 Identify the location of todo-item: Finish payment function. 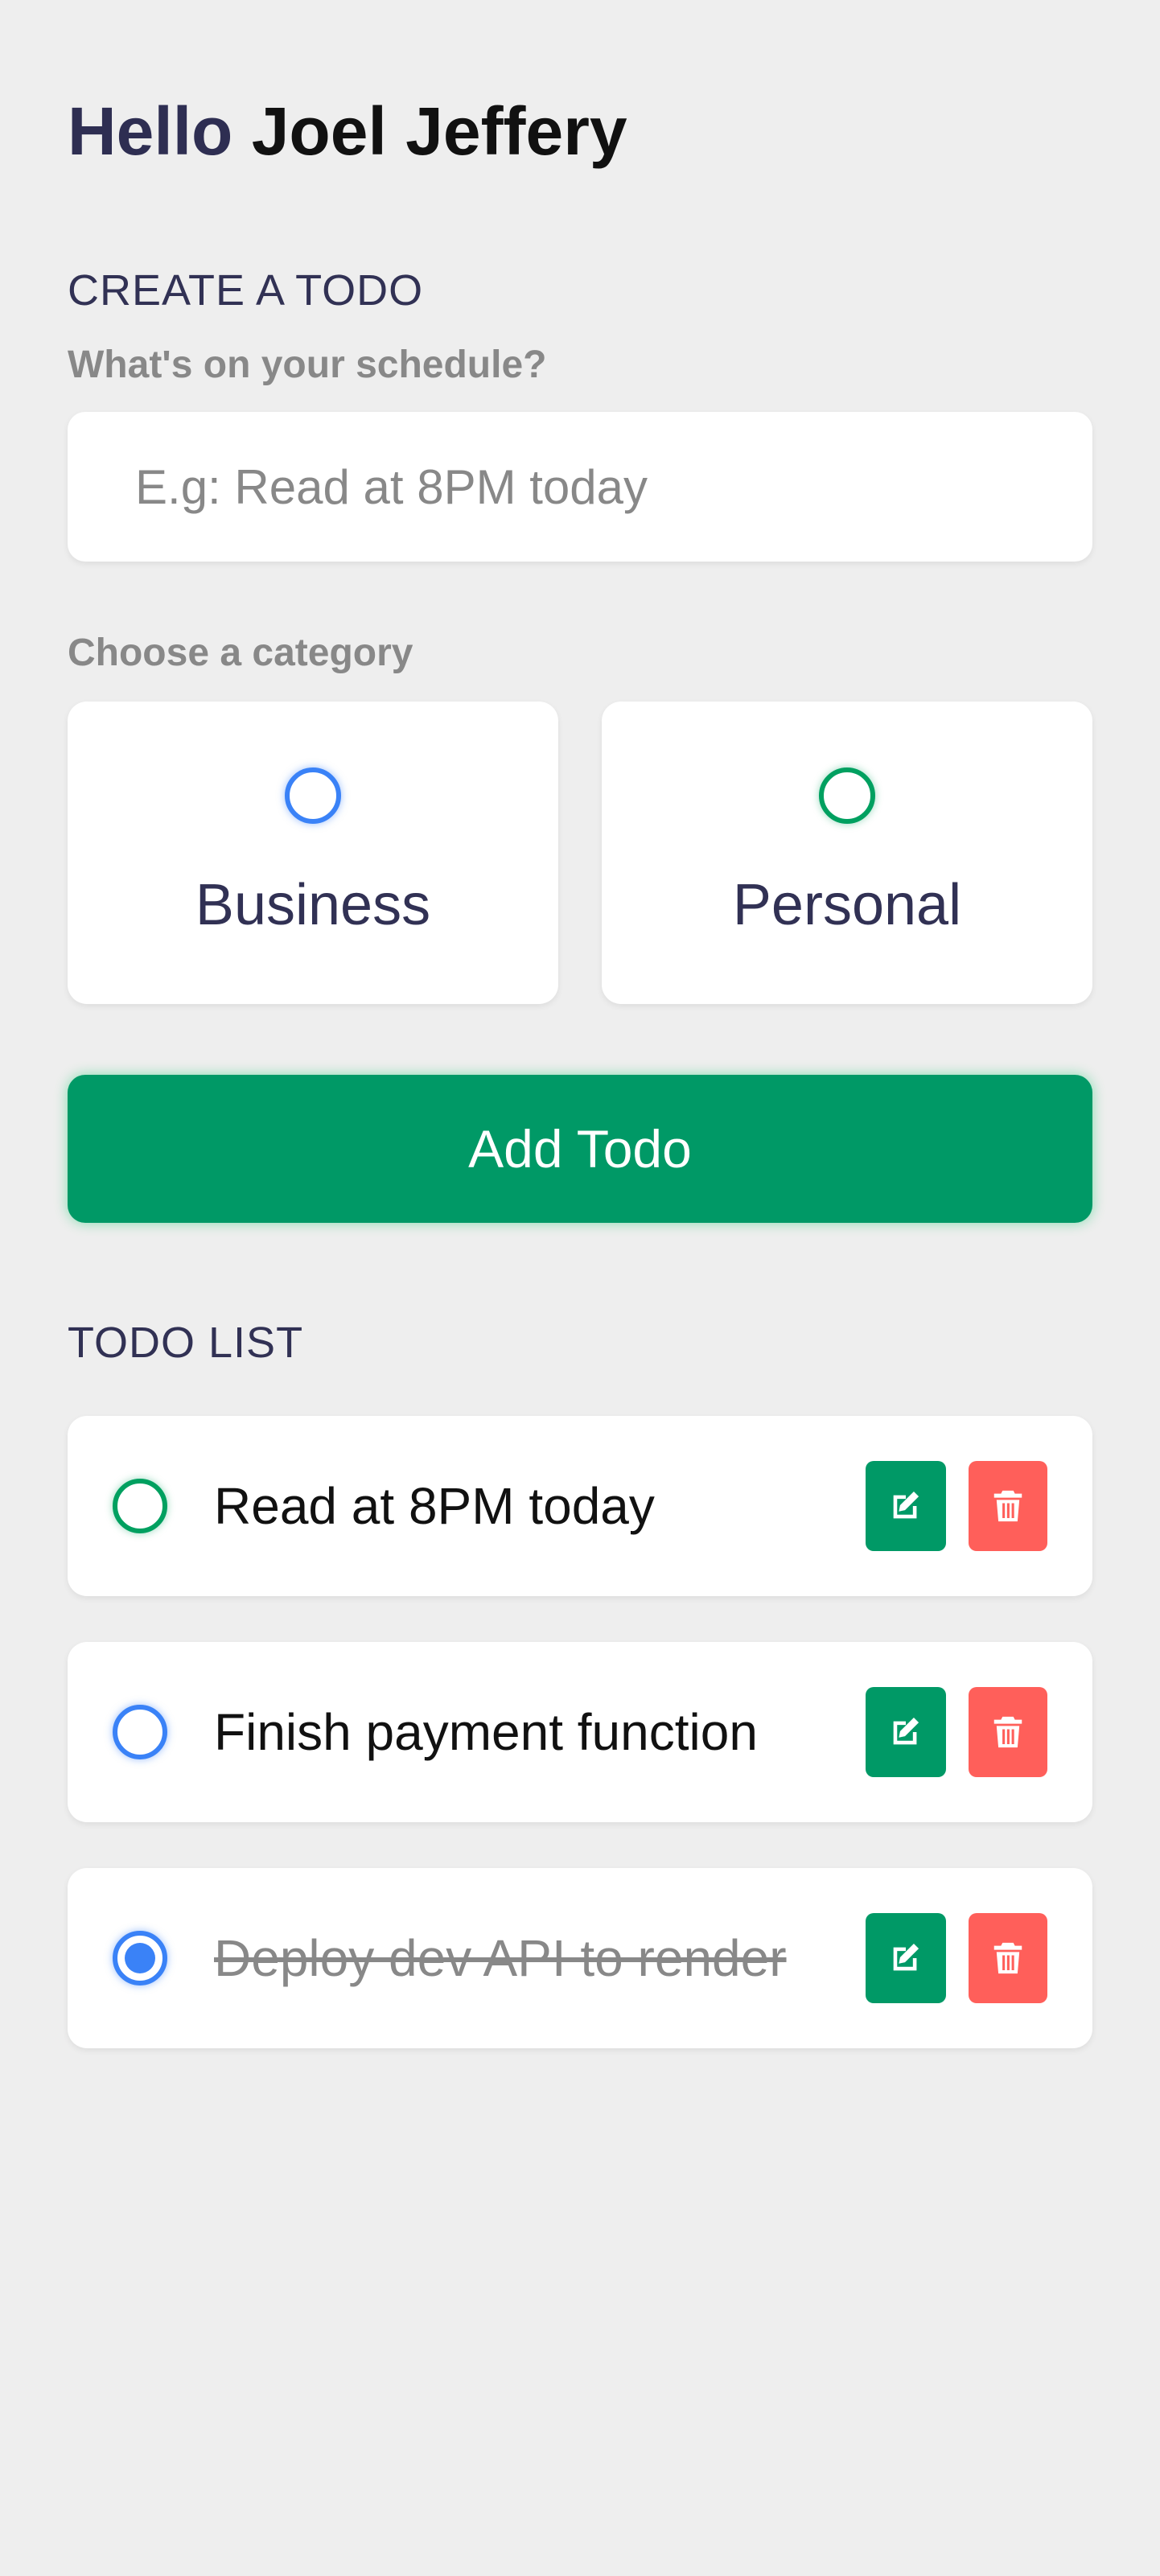
(580, 1732).